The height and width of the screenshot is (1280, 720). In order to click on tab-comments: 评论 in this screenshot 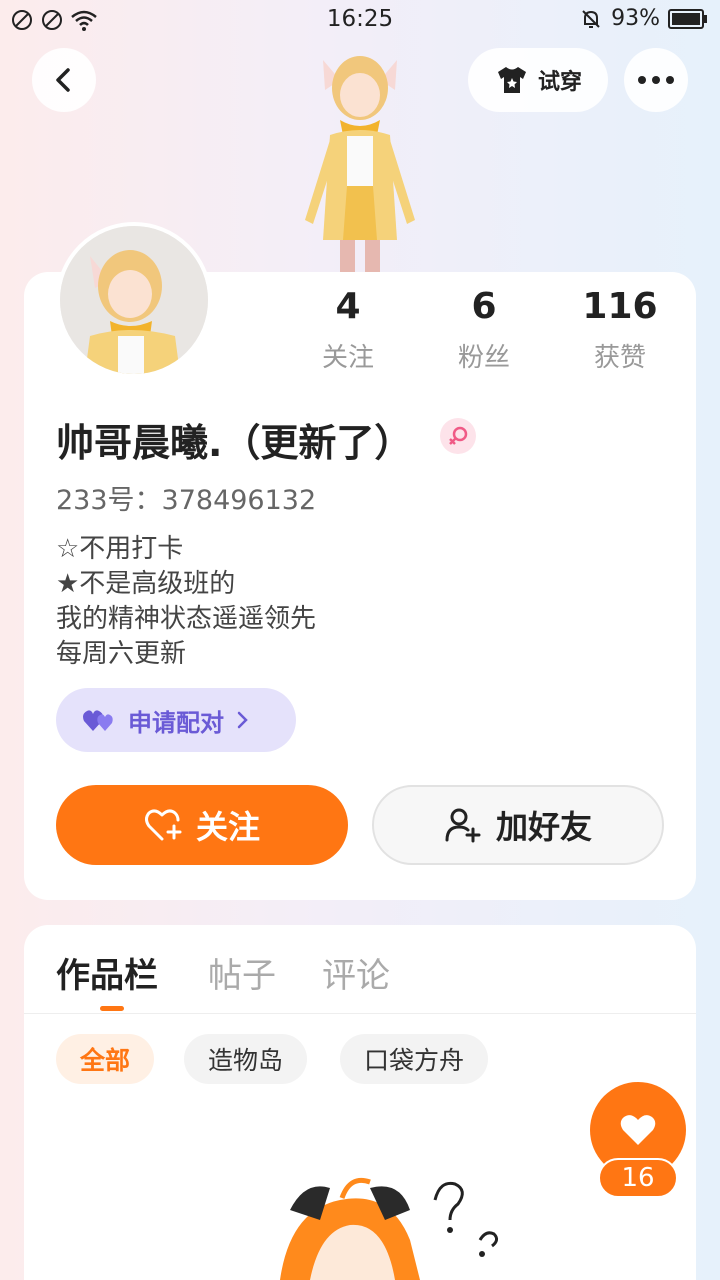, I will do `click(356, 972)`.